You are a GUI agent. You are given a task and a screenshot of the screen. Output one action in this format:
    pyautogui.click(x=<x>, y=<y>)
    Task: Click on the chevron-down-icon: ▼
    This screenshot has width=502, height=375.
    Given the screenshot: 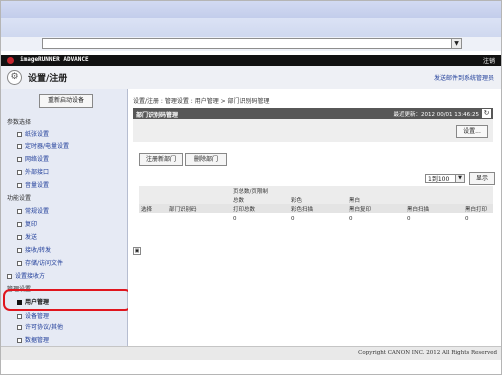 What is the action you would take?
    pyautogui.click(x=459, y=178)
    